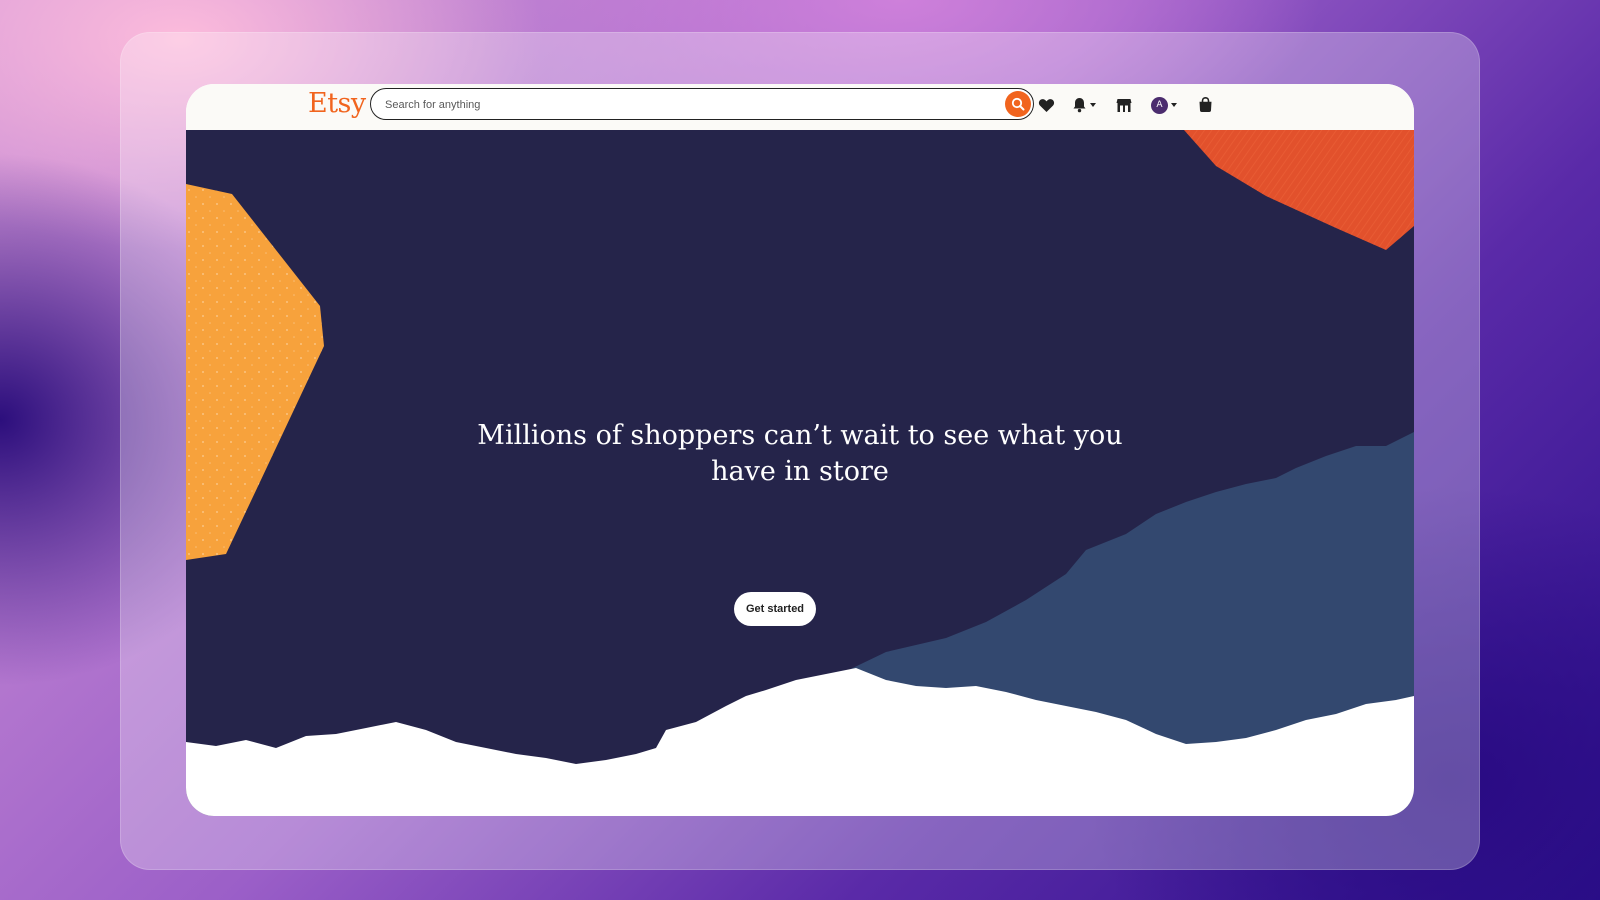  Describe the element at coordinates (775, 609) in the screenshot. I see `get-started-button: Get started` at that location.